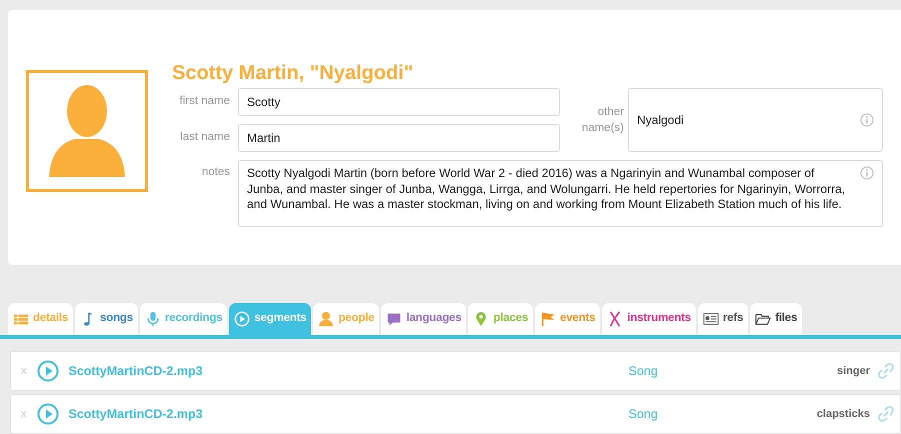 Image resolution: width=901 pixels, height=434 pixels. What do you see at coordinates (152, 319) in the screenshot?
I see `microphone-icon` at bounding box center [152, 319].